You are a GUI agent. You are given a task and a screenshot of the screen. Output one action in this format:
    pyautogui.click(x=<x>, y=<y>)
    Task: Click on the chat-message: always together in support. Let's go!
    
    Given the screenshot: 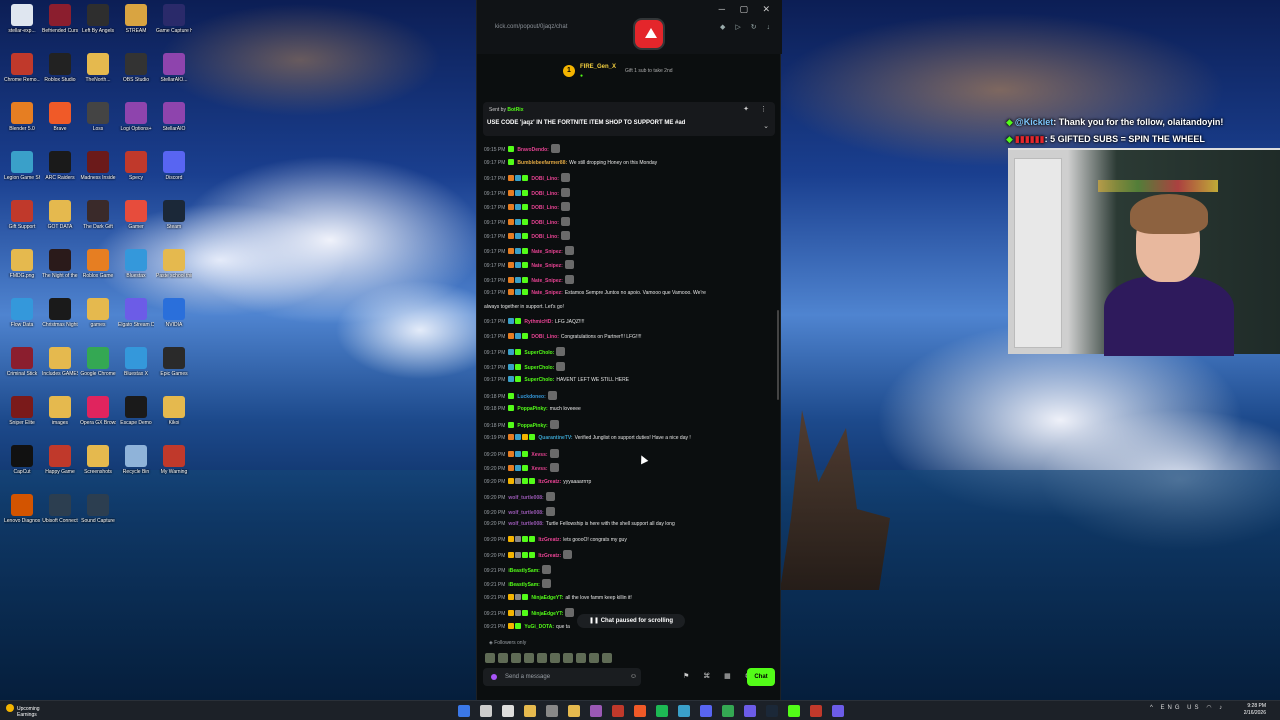 What is the action you would take?
    pyautogui.click(x=629, y=307)
    